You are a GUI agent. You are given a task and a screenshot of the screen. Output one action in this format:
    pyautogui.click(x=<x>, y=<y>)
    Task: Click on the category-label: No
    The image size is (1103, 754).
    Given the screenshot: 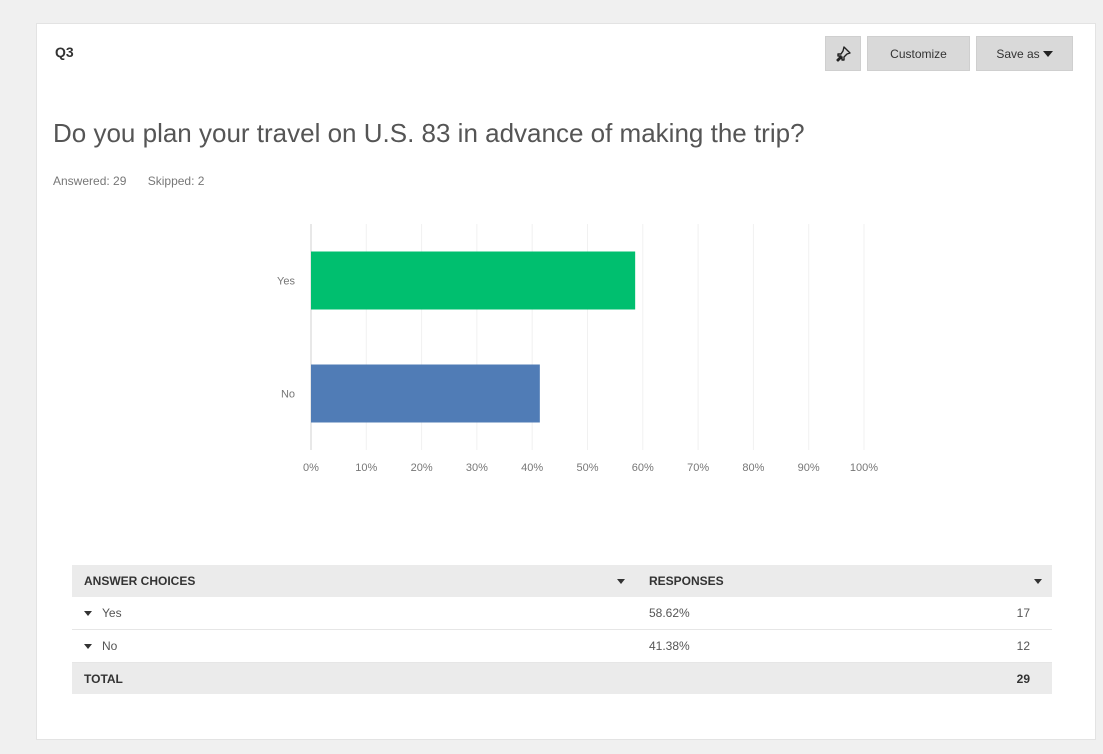 What is the action you would take?
    pyautogui.click(x=288, y=395)
    